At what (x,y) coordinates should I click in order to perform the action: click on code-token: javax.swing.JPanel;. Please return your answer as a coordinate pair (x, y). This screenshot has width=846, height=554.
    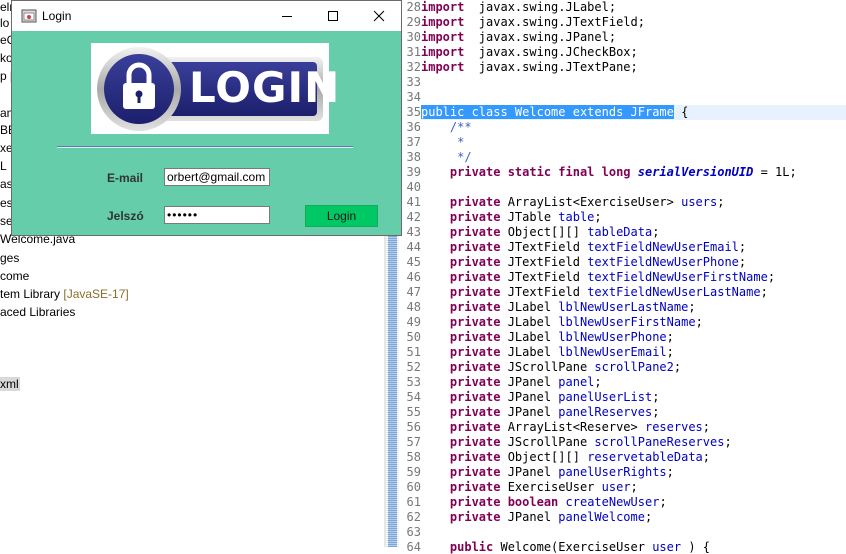
    Looking at the image, I should click on (540, 37).